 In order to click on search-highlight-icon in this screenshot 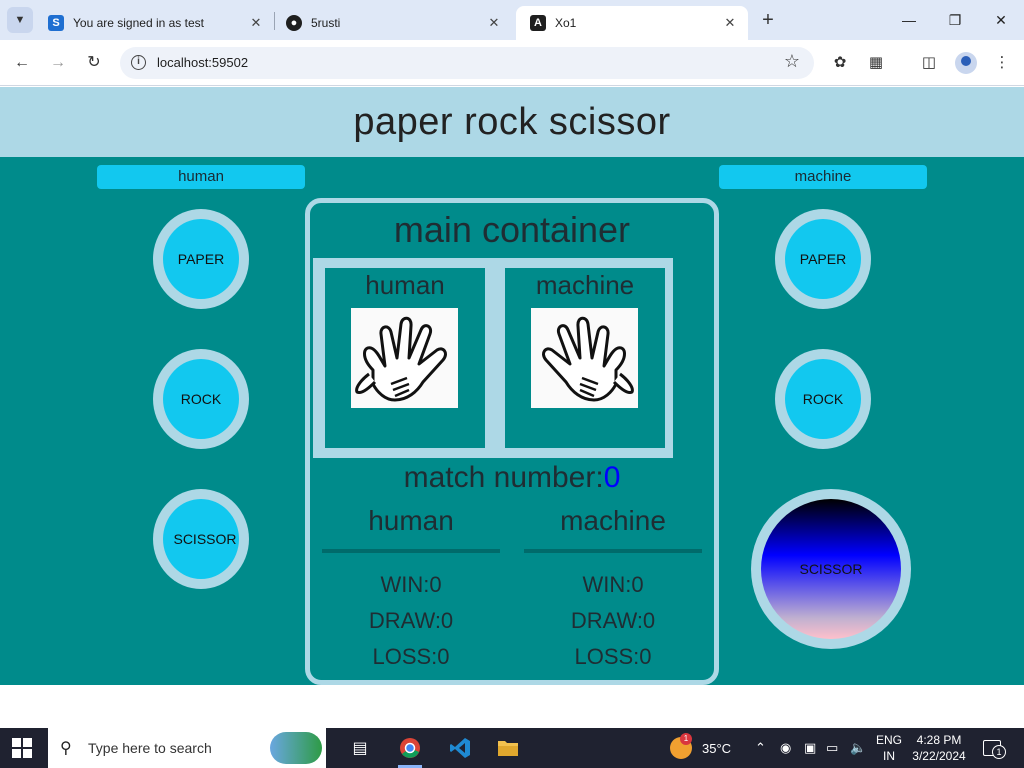, I will do `click(296, 748)`.